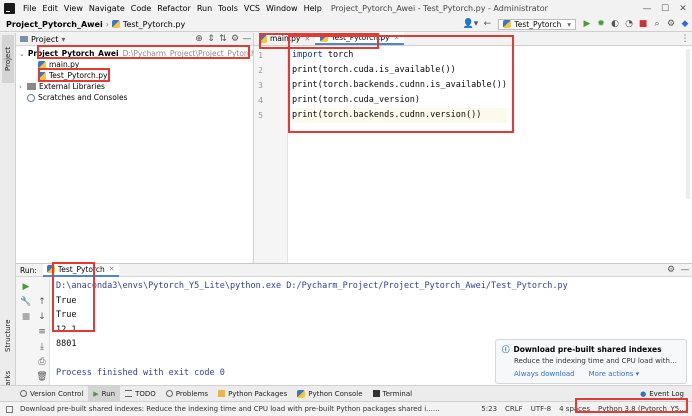 The width and height of the screenshot is (692, 416). Describe the element at coordinates (671, 24) in the screenshot. I see `settings-gear-icon: ⚙` at that location.